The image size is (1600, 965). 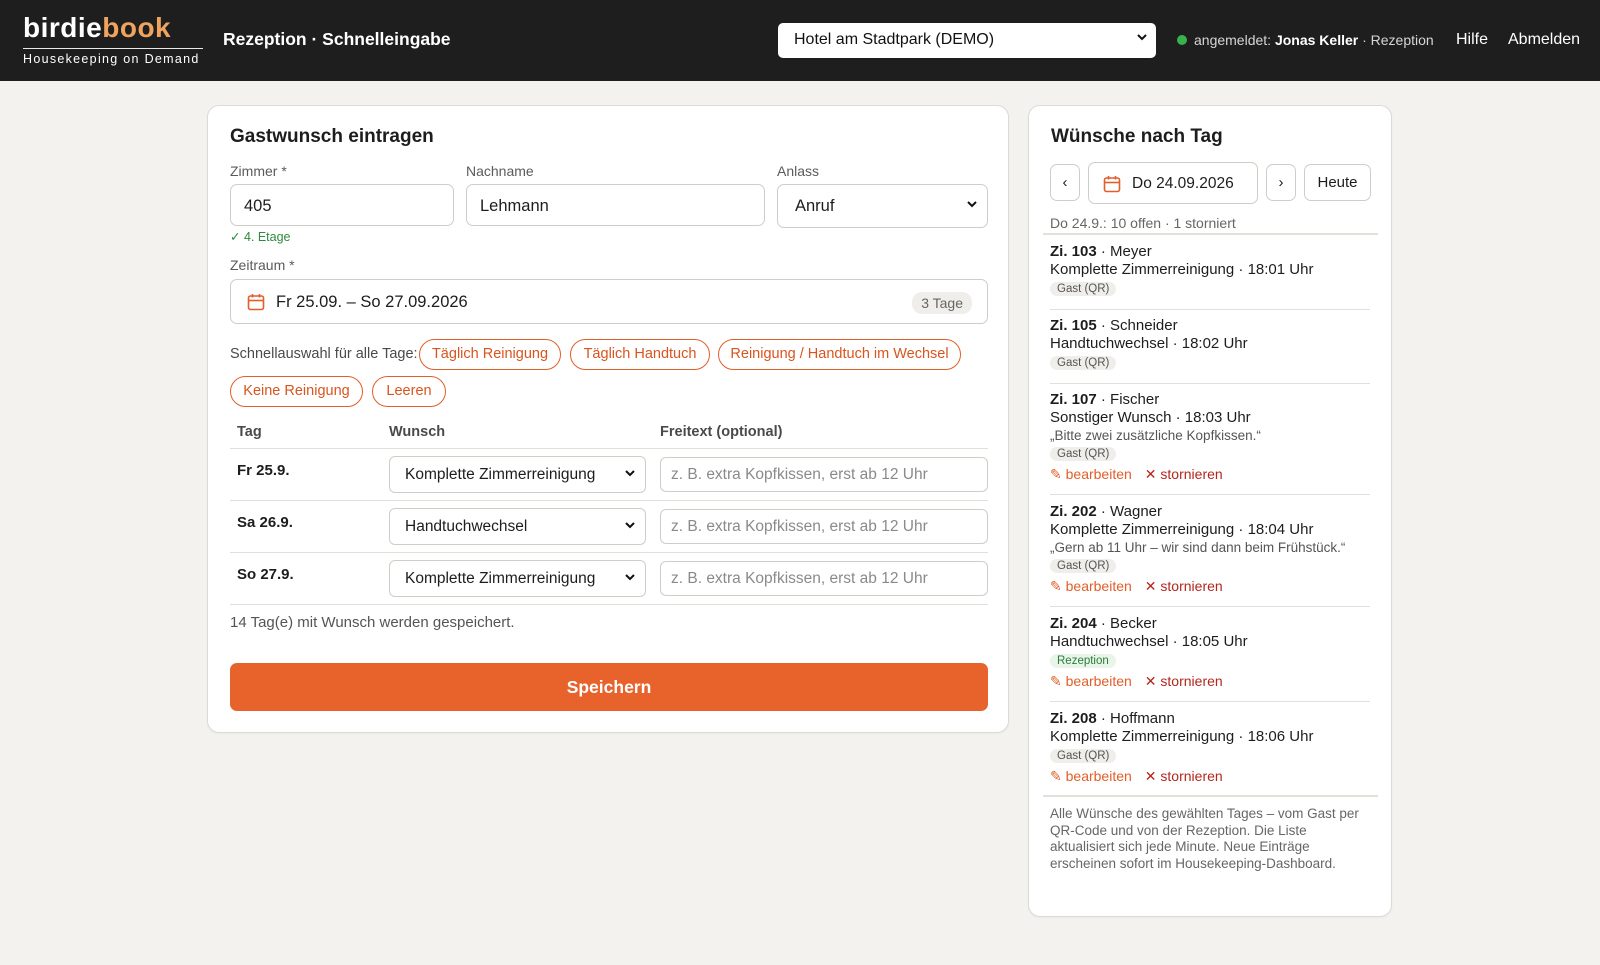 I want to click on room-hint: ✓ 4. Etage, so click(x=260, y=237).